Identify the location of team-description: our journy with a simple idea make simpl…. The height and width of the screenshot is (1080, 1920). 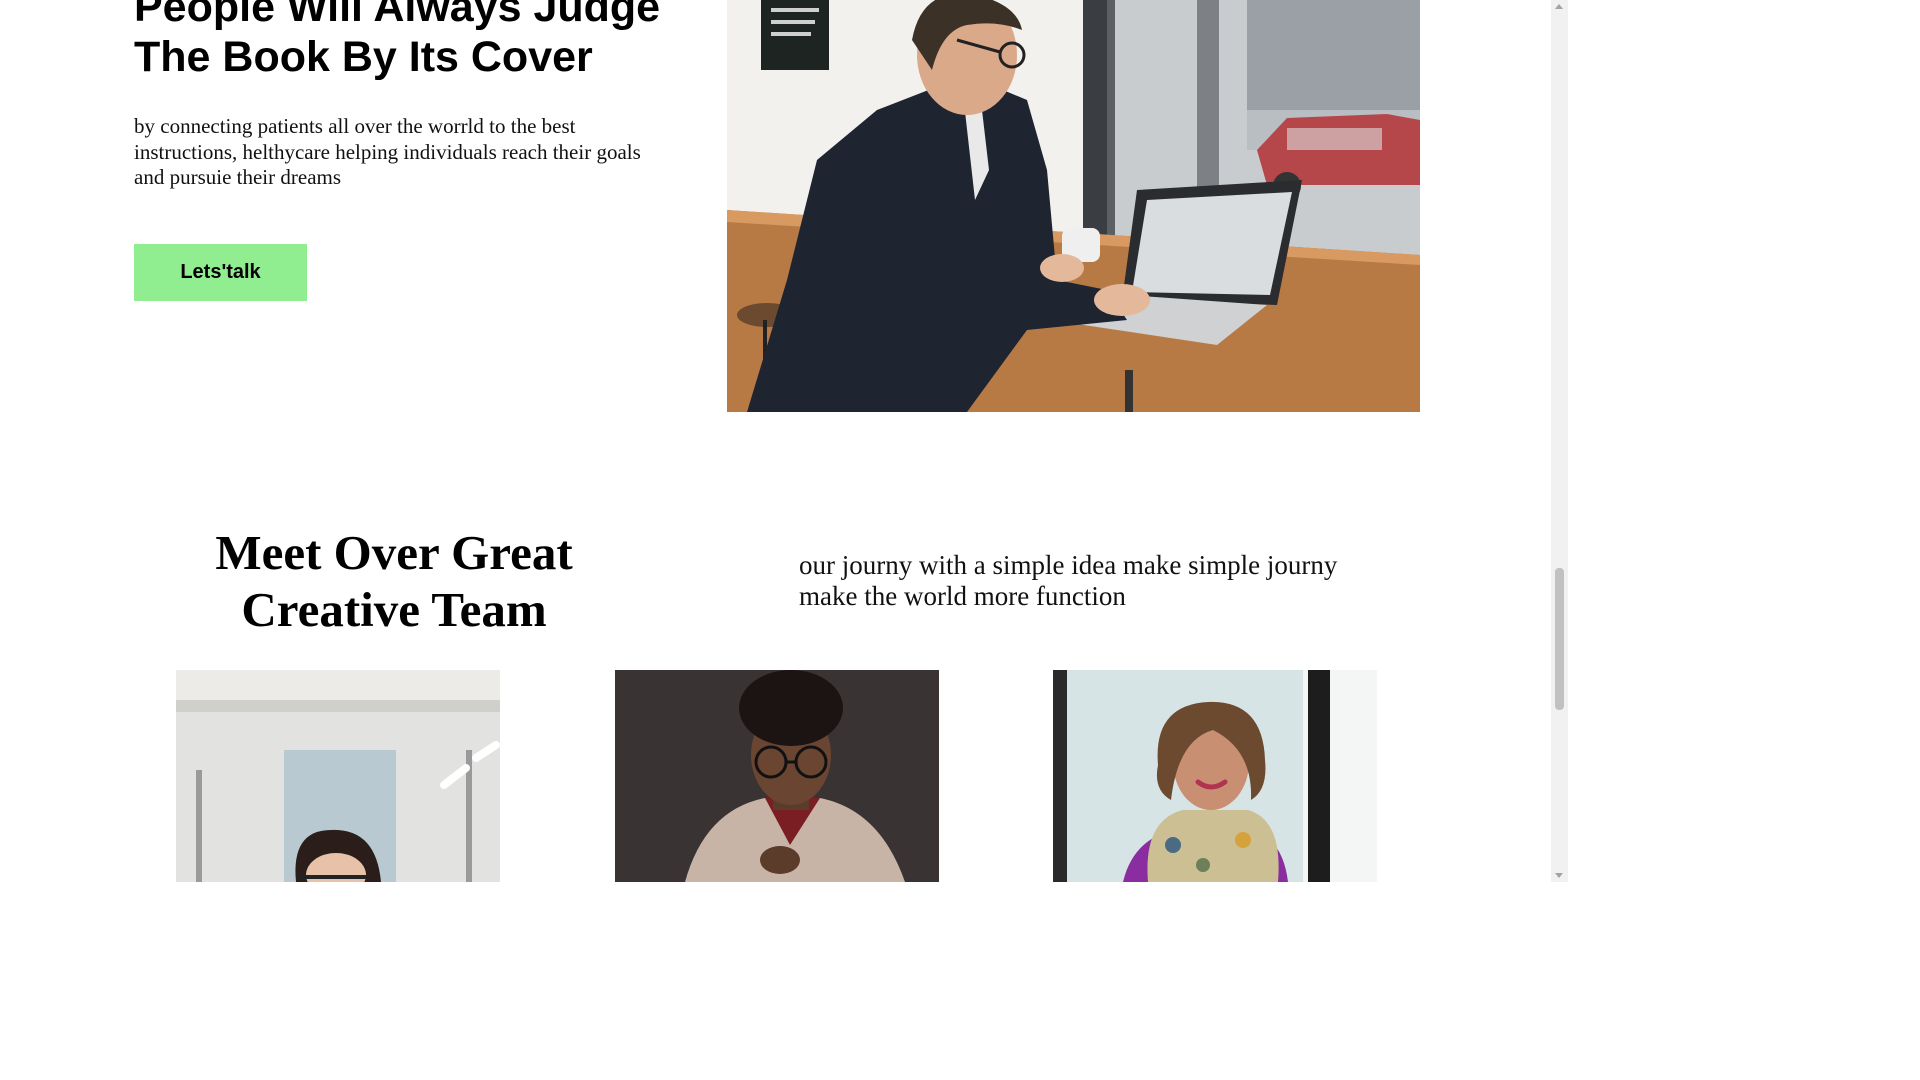
(1068, 580).